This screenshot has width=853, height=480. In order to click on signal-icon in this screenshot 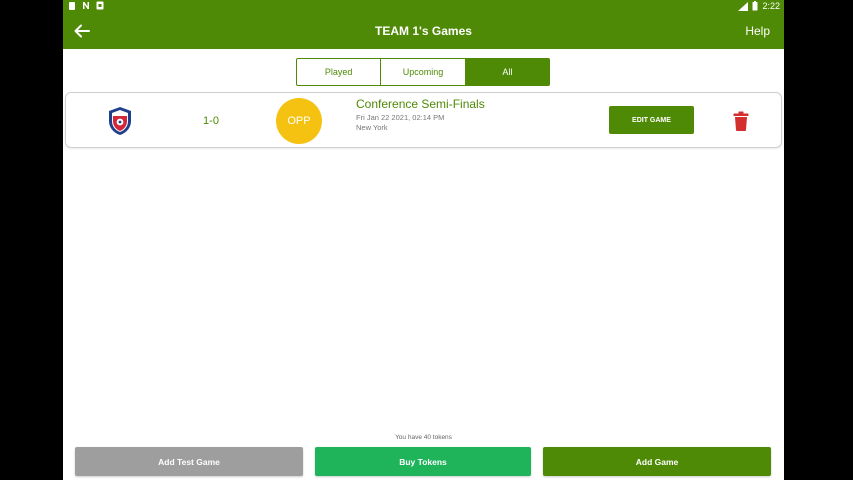, I will do `click(743, 6)`.